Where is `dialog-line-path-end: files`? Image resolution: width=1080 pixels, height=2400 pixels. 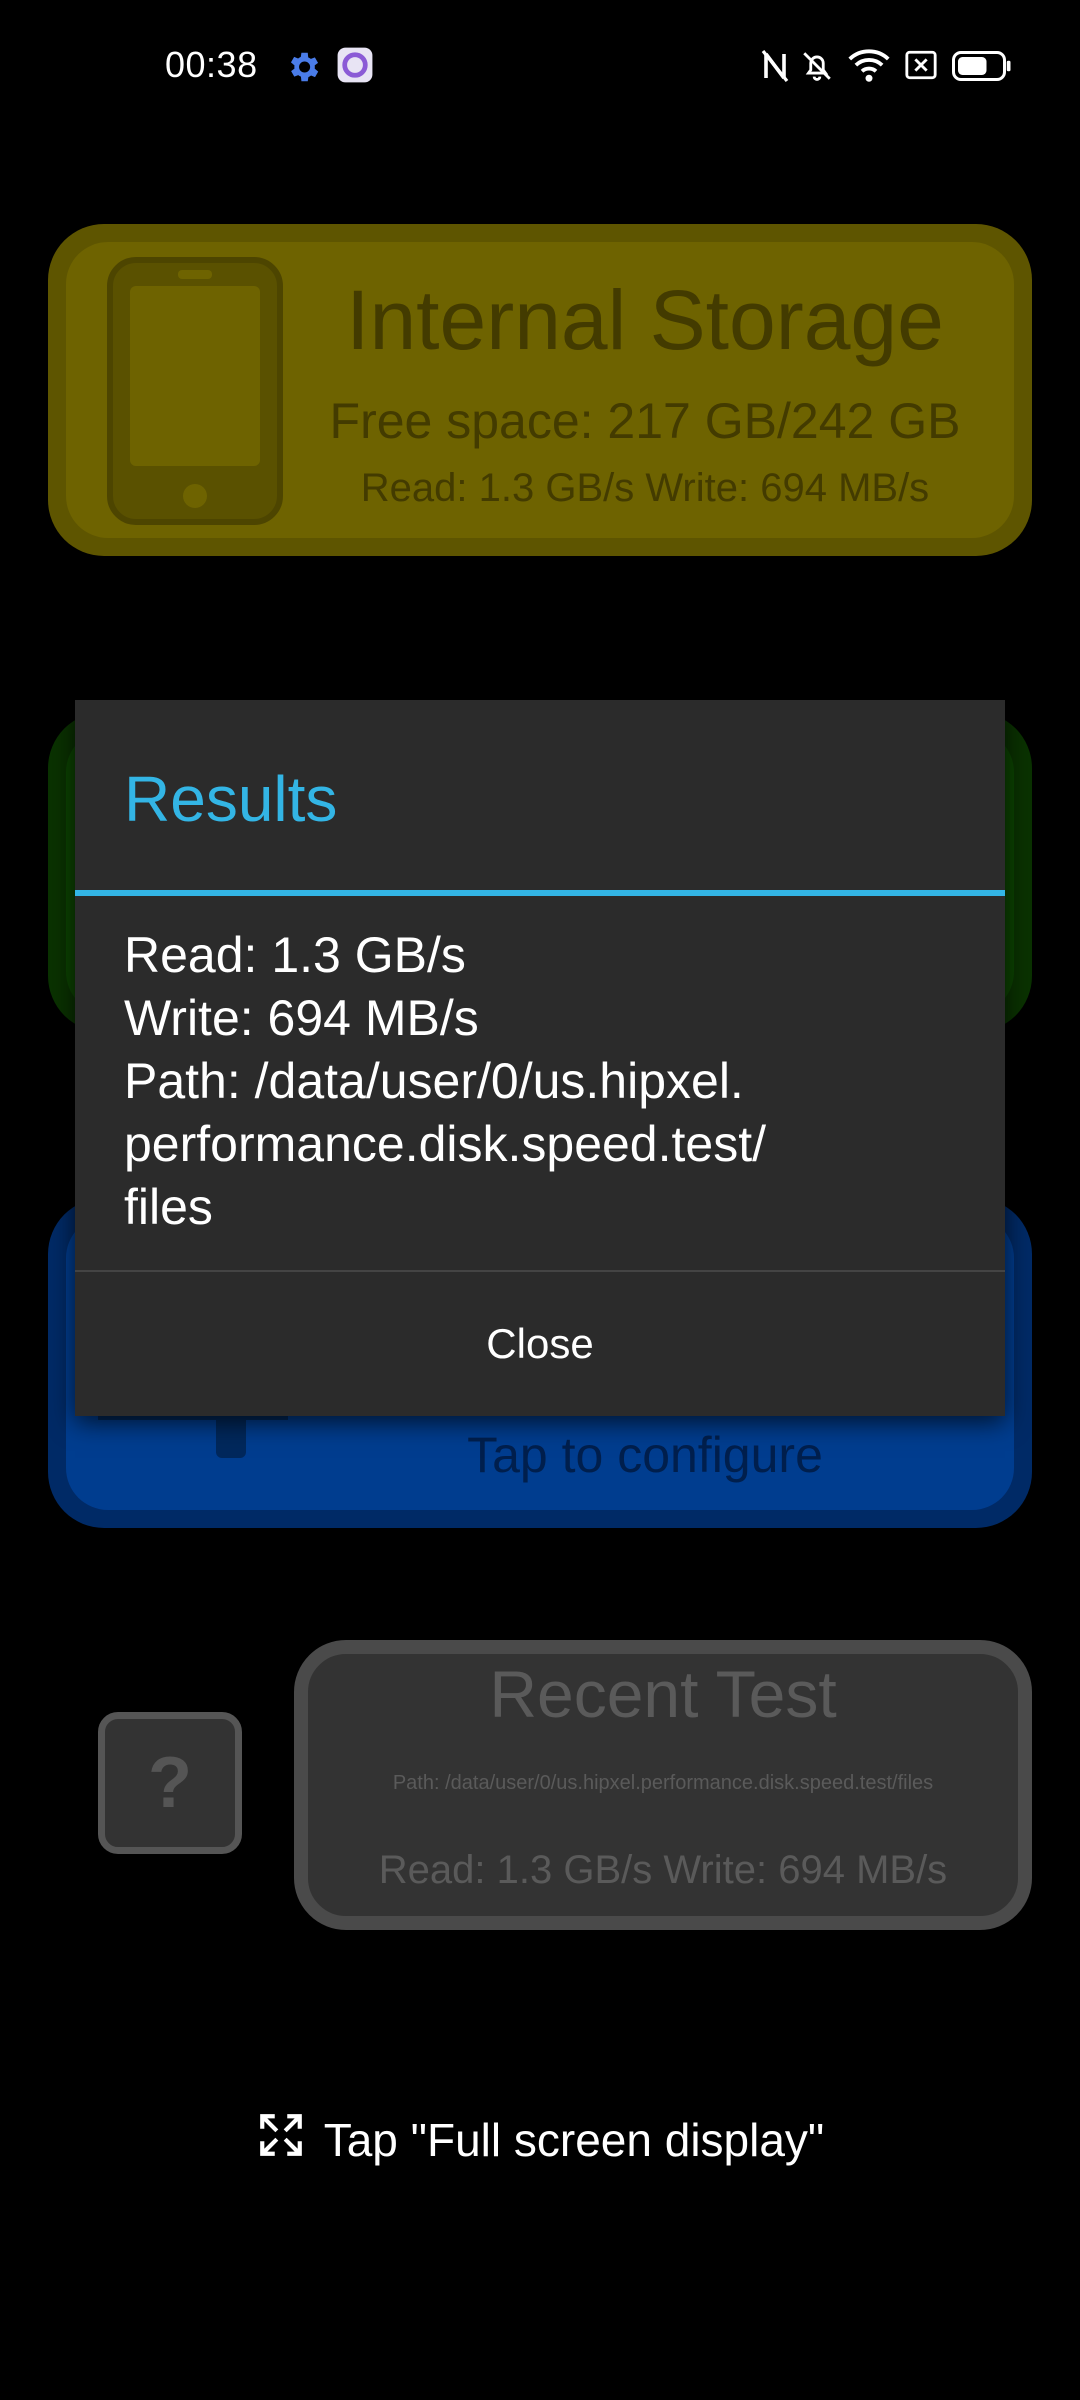 dialog-line-path-end: files is located at coordinates (168, 1207).